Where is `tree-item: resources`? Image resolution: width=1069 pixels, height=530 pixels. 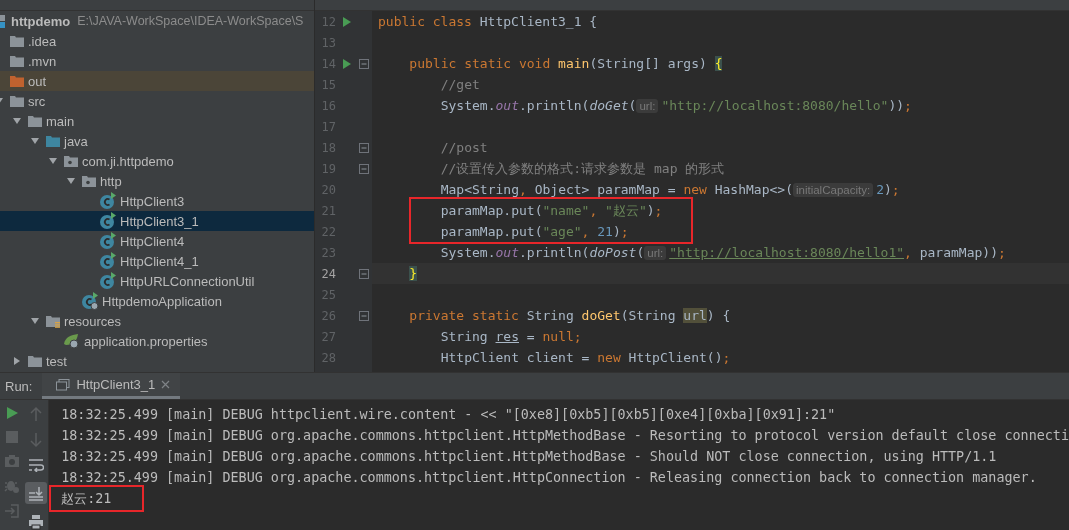
tree-item: resources is located at coordinates (157, 321).